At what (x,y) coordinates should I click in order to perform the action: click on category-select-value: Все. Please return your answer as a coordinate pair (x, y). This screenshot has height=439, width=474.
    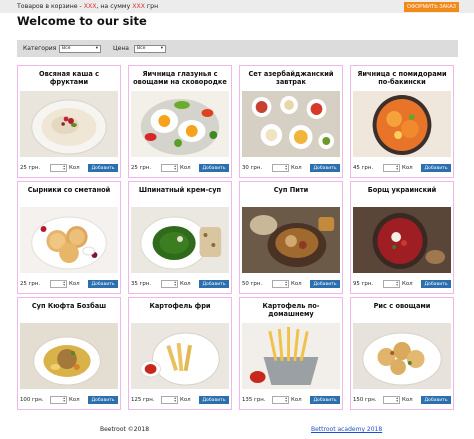
    Looking at the image, I should click on (66, 48).